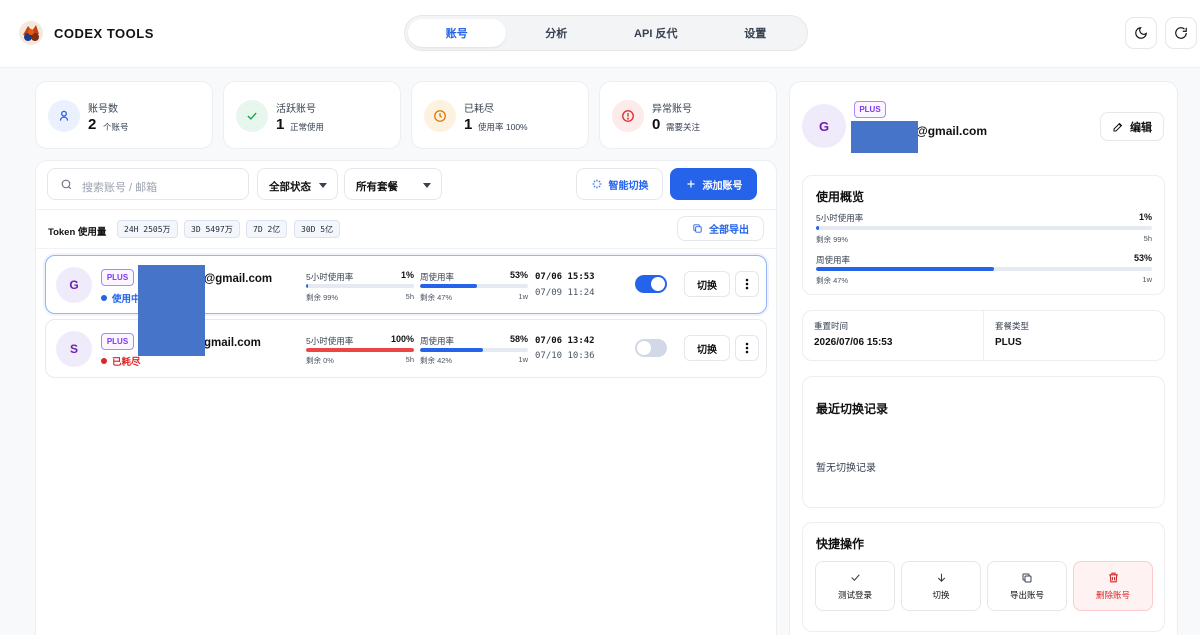 The height and width of the screenshot is (635, 1200). I want to click on top-bar: CODEX TOOLS 账号 分析 API 反代 设置, so click(600, 34).